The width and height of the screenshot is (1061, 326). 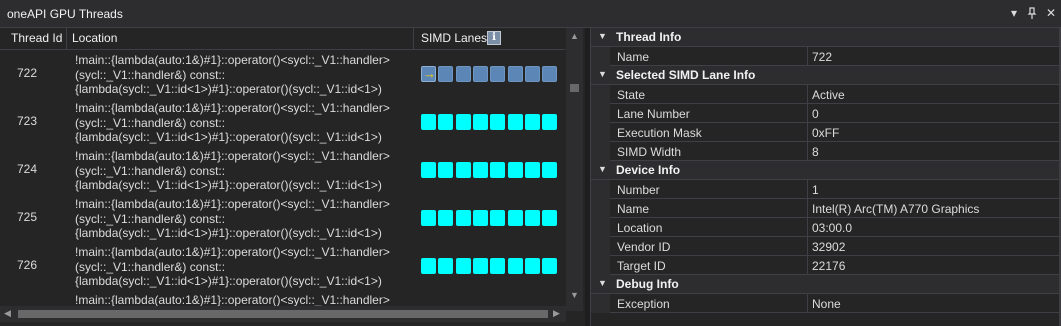 I want to click on property-row: Location 03:00.0, so click(x=825, y=227).